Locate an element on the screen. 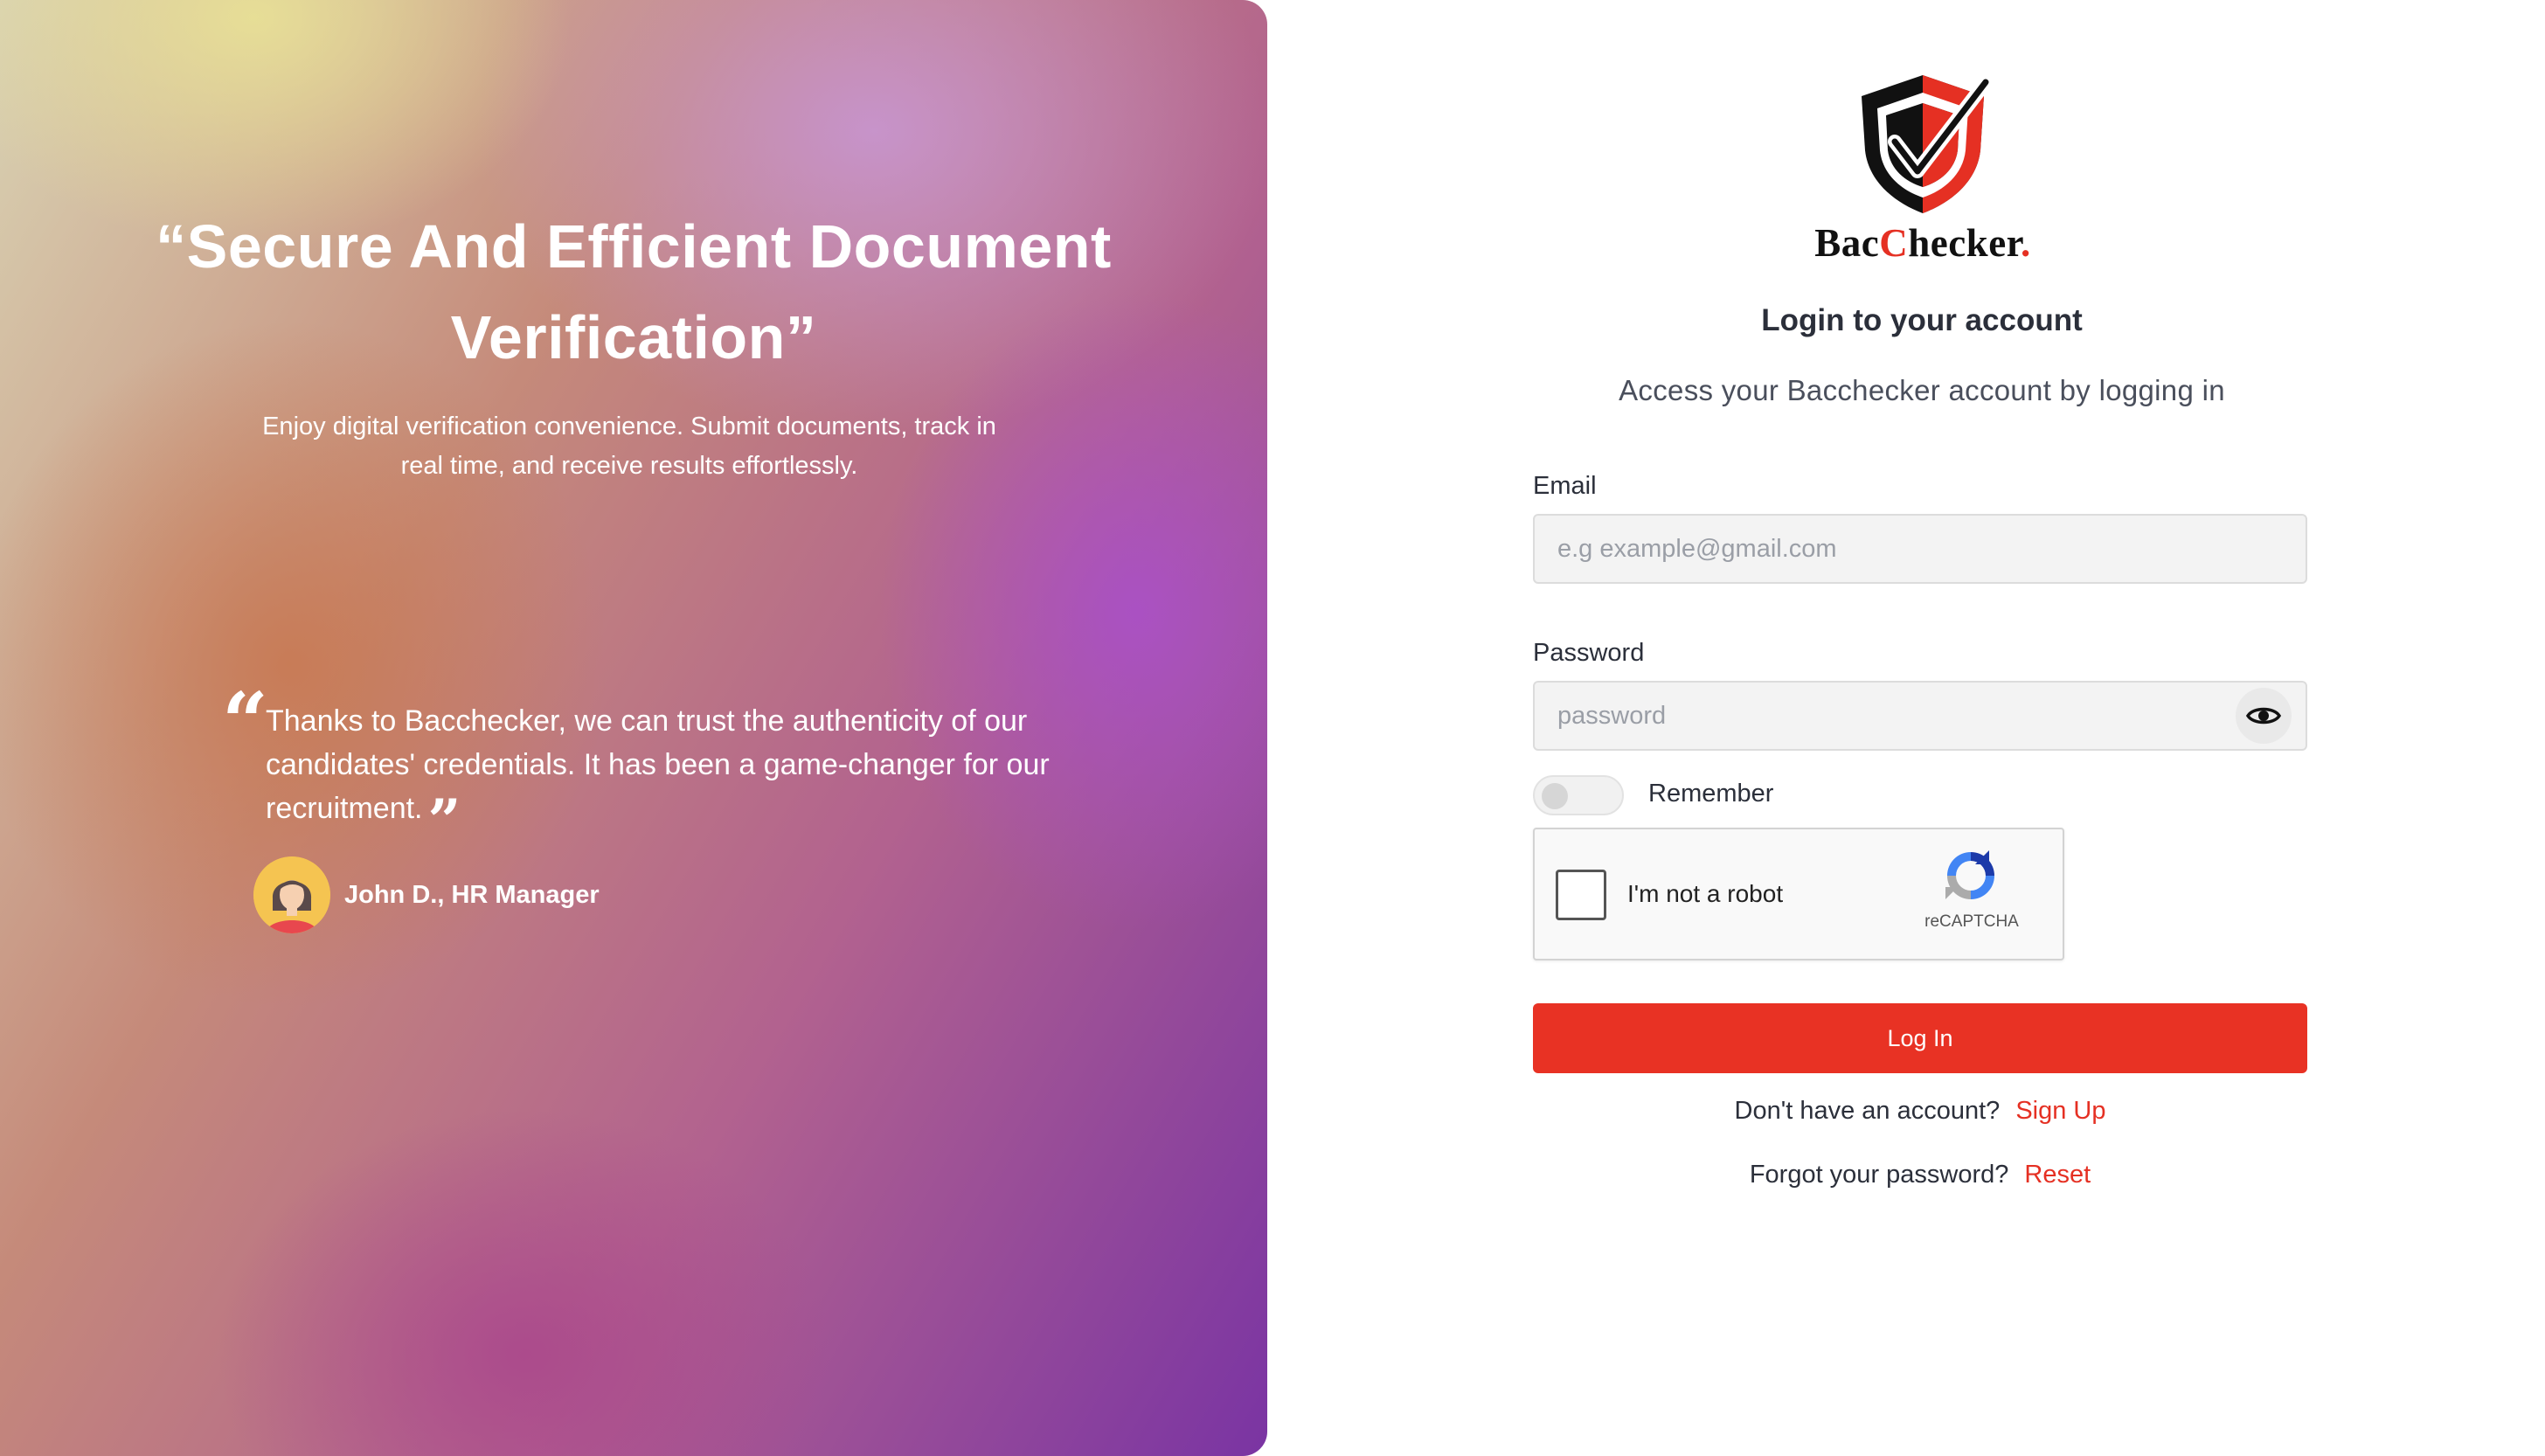 This screenshot has width=2545, height=1456. remember-label: Remember is located at coordinates (1711, 794).